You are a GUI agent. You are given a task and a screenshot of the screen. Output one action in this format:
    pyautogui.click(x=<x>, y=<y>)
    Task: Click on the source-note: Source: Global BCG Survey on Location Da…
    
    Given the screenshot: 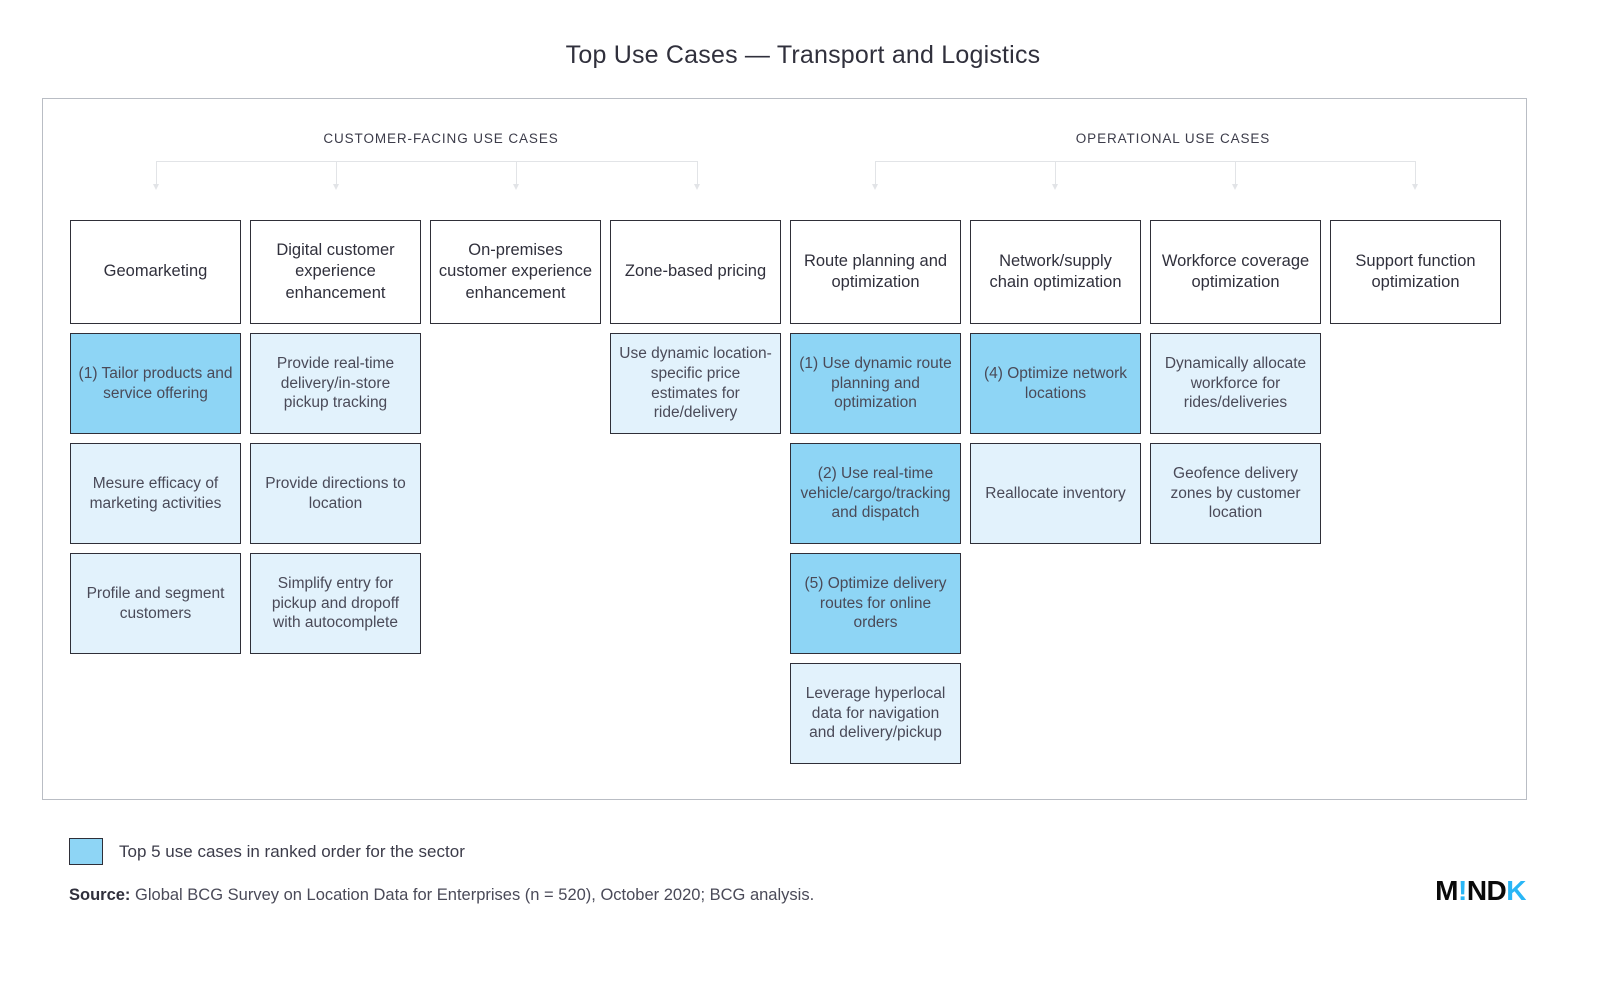 What is the action you would take?
    pyautogui.click(x=441, y=895)
    